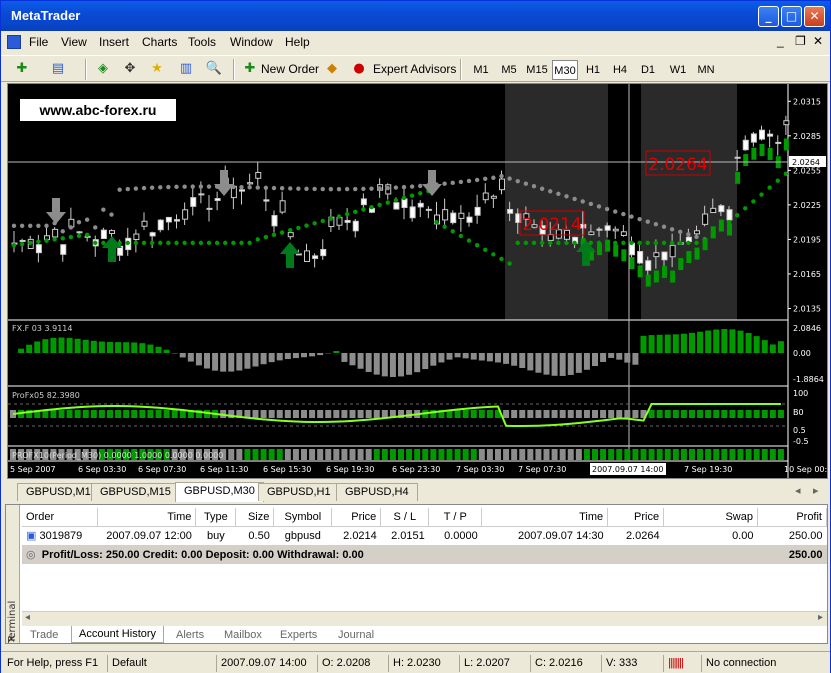  I want to click on status-high: H: 2.0230, so click(423, 663).